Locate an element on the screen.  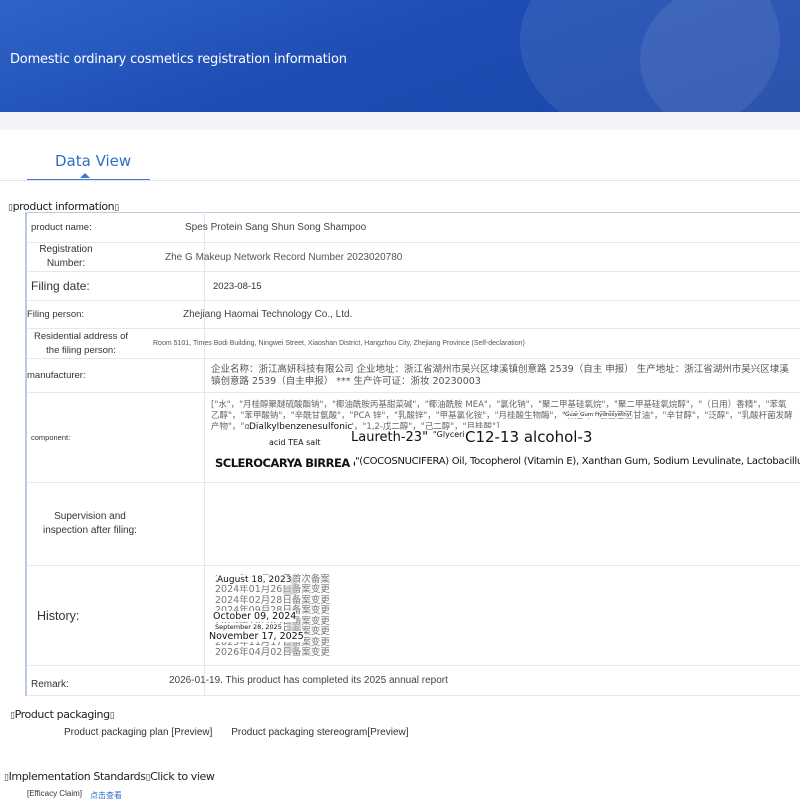
component-overlay-c12: C12-13 alcohol-3 is located at coordinates (528, 437).